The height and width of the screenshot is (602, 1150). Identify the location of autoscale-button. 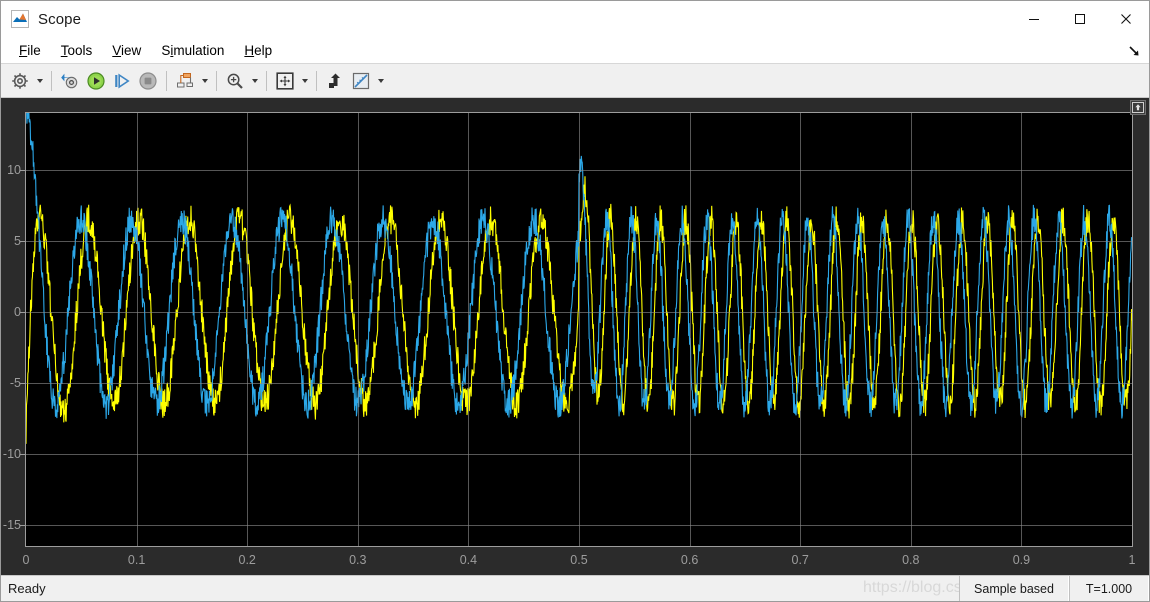
(285, 81).